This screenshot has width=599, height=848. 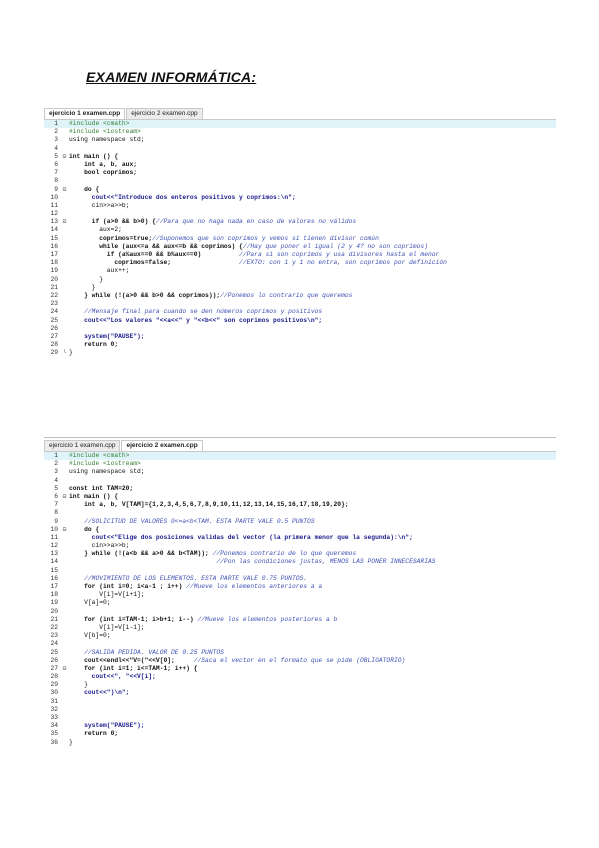 I want to click on code-line: 23, so click(x=300, y=304).